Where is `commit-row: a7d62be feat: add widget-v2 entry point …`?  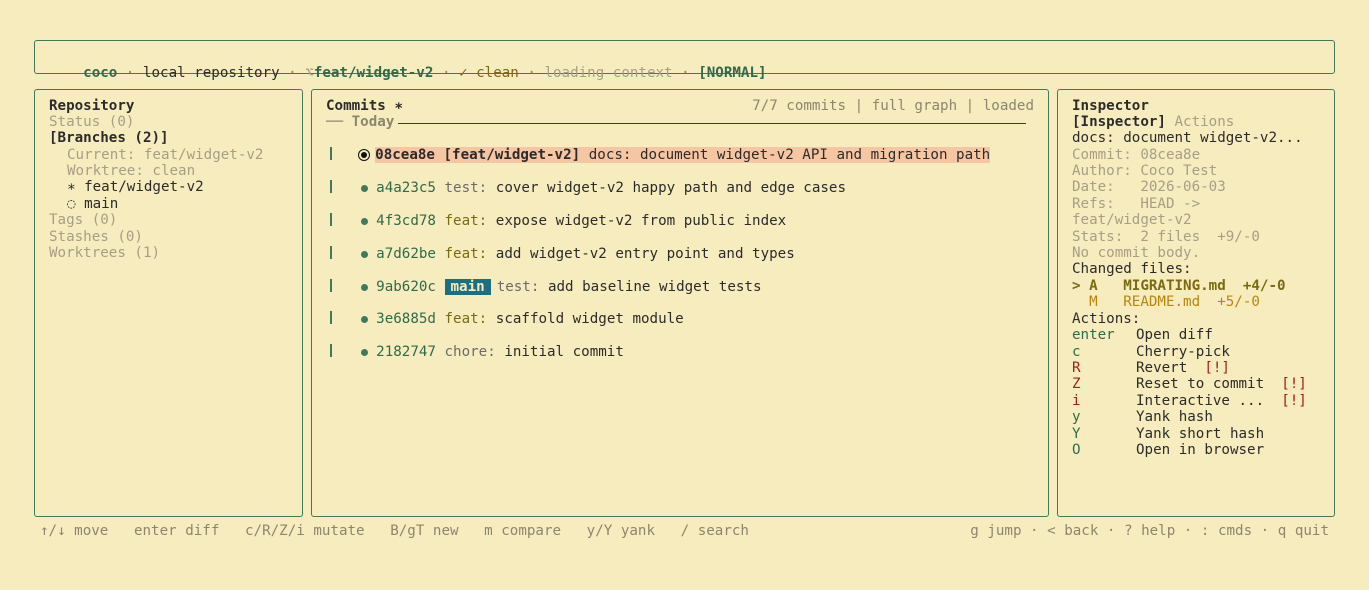
commit-row: a7d62be feat: add widget-v2 entry point … is located at coordinates (560, 246).